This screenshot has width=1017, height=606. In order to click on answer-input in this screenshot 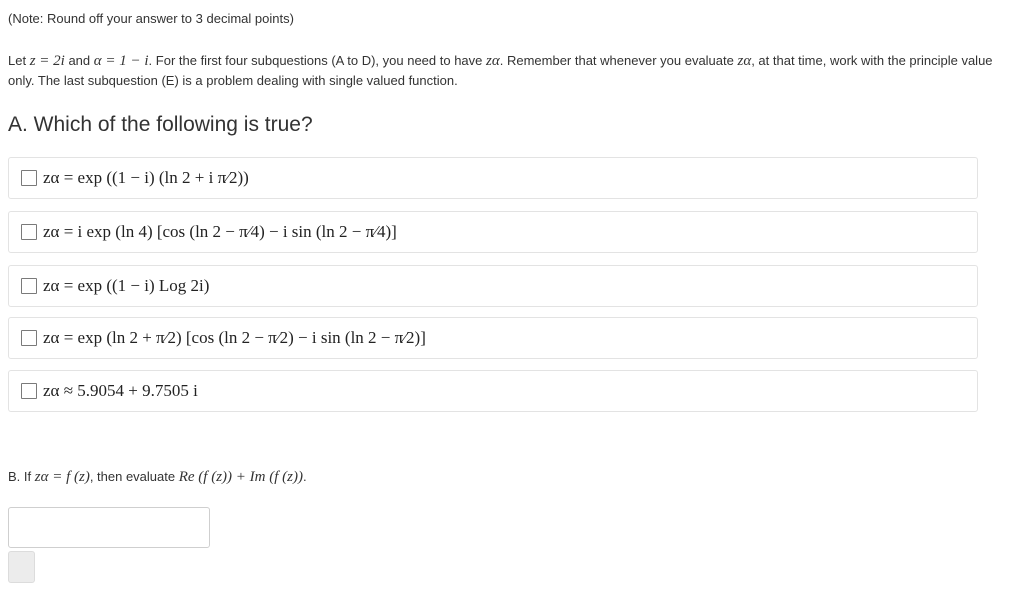, I will do `click(109, 527)`.